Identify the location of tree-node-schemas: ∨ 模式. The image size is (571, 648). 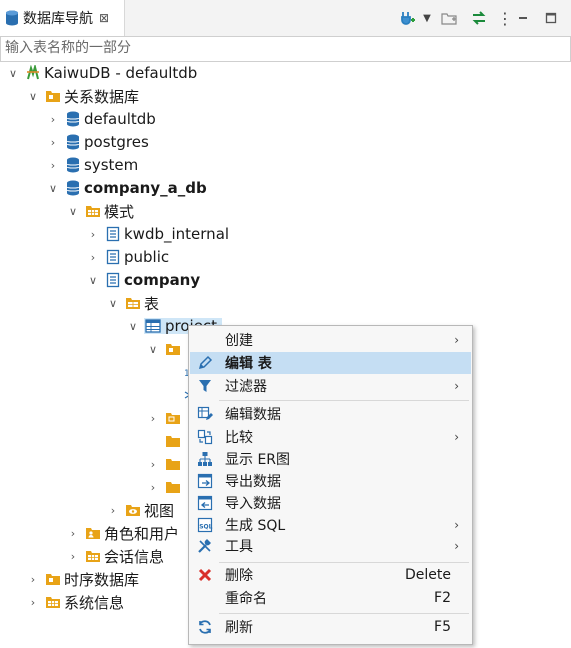
(100, 211).